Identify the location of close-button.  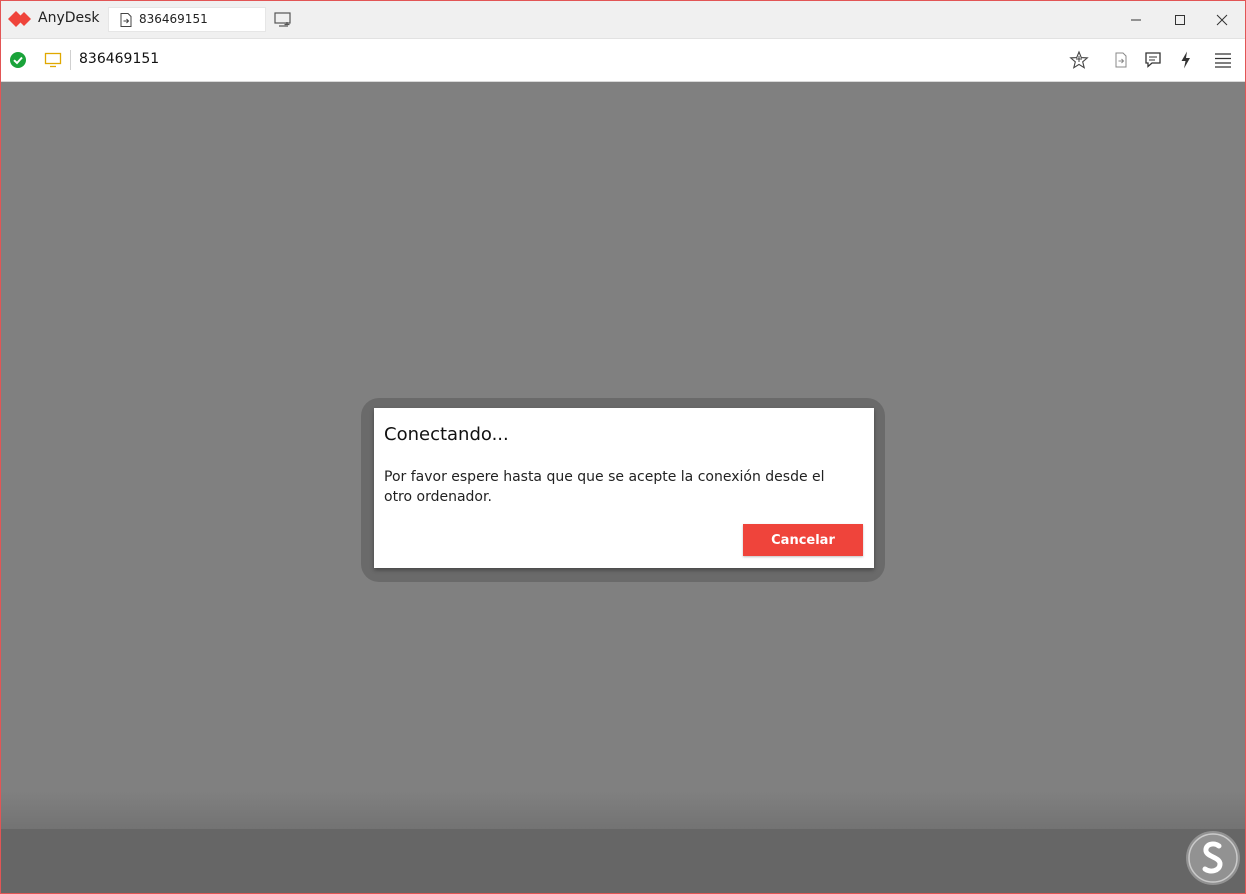
(1222, 19).